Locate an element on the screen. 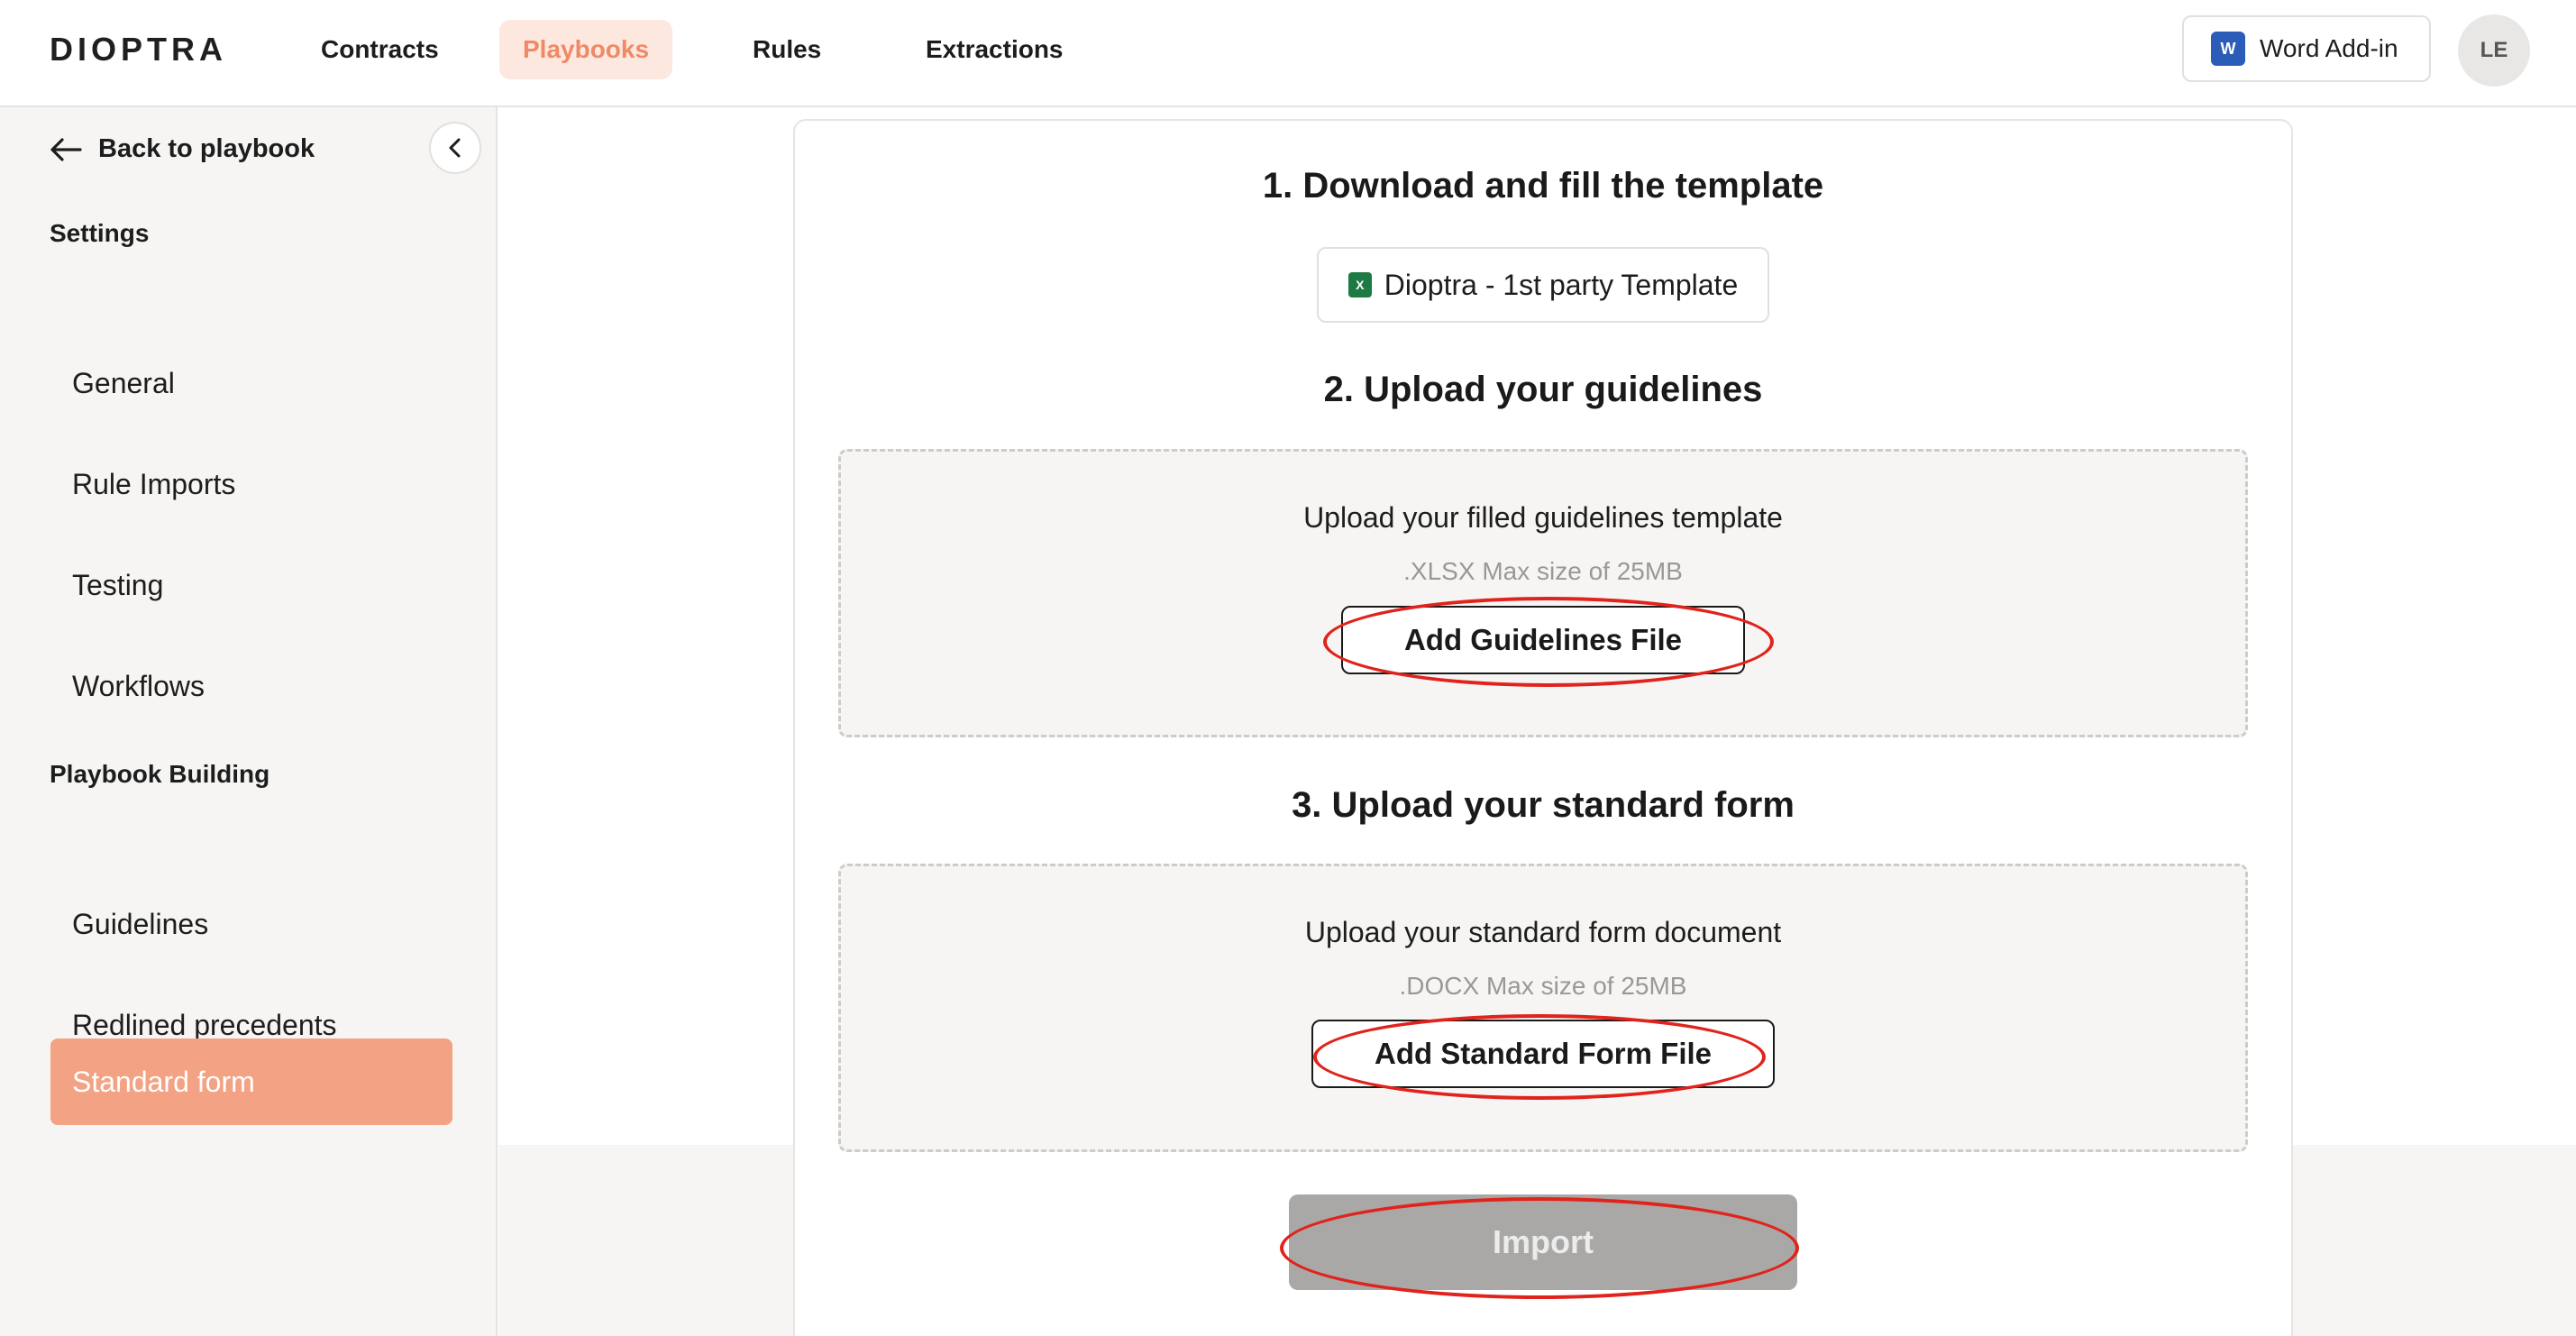  back-to-playbook-link: Back to playbook is located at coordinates (182, 149).